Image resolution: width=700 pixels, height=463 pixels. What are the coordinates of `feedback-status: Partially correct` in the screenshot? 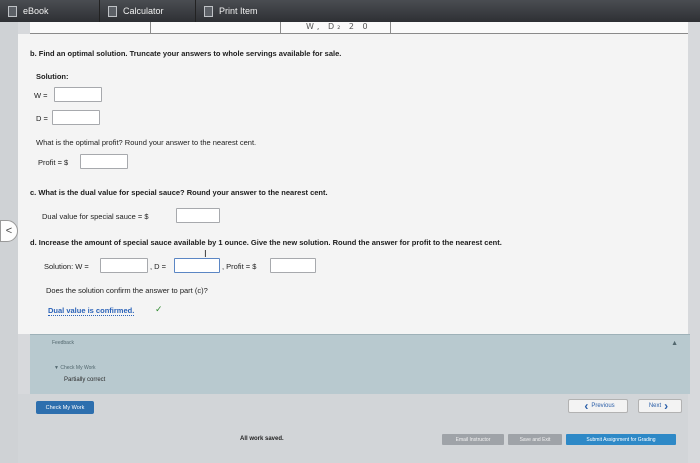 It's located at (85, 380).